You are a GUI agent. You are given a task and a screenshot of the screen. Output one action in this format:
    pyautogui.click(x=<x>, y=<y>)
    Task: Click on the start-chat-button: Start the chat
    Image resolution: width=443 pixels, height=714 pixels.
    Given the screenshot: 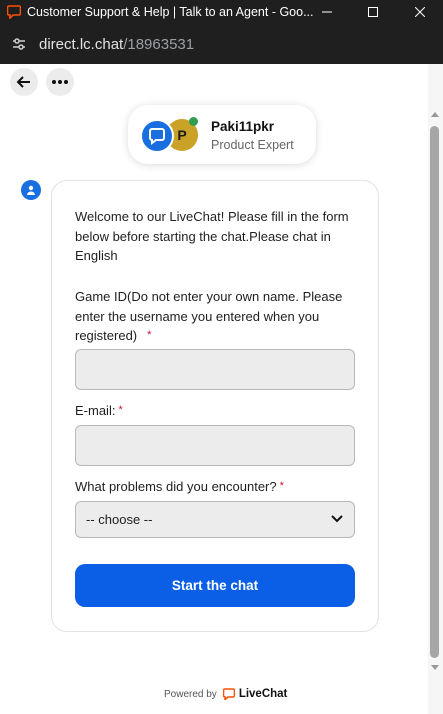 What is the action you would take?
    pyautogui.click(x=215, y=585)
    